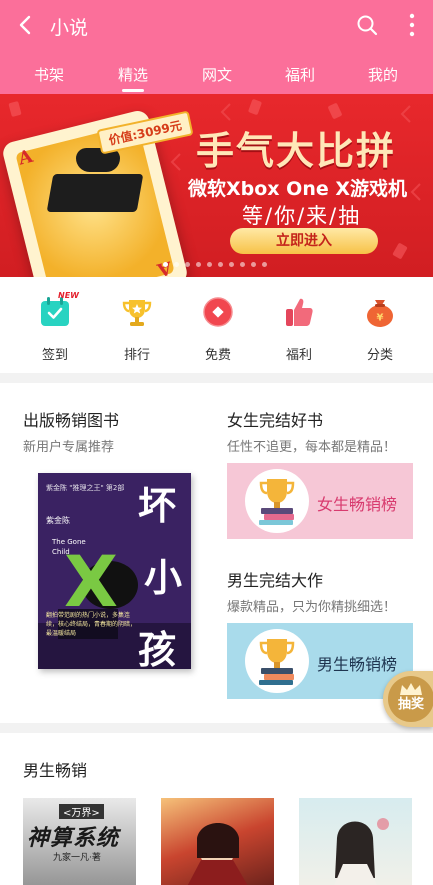 This screenshot has width=433, height=885. What do you see at coordinates (411, 689) in the screenshot?
I see `crown-icon` at bounding box center [411, 689].